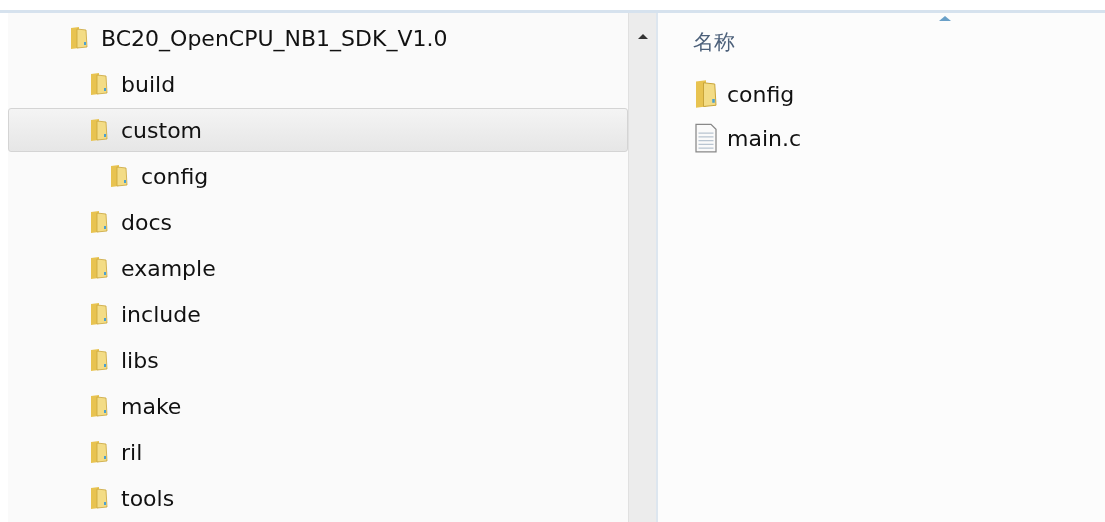 The height and width of the screenshot is (522, 1105). What do you see at coordinates (318, 406) in the screenshot?
I see `tree-item: make` at bounding box center [318, 406].